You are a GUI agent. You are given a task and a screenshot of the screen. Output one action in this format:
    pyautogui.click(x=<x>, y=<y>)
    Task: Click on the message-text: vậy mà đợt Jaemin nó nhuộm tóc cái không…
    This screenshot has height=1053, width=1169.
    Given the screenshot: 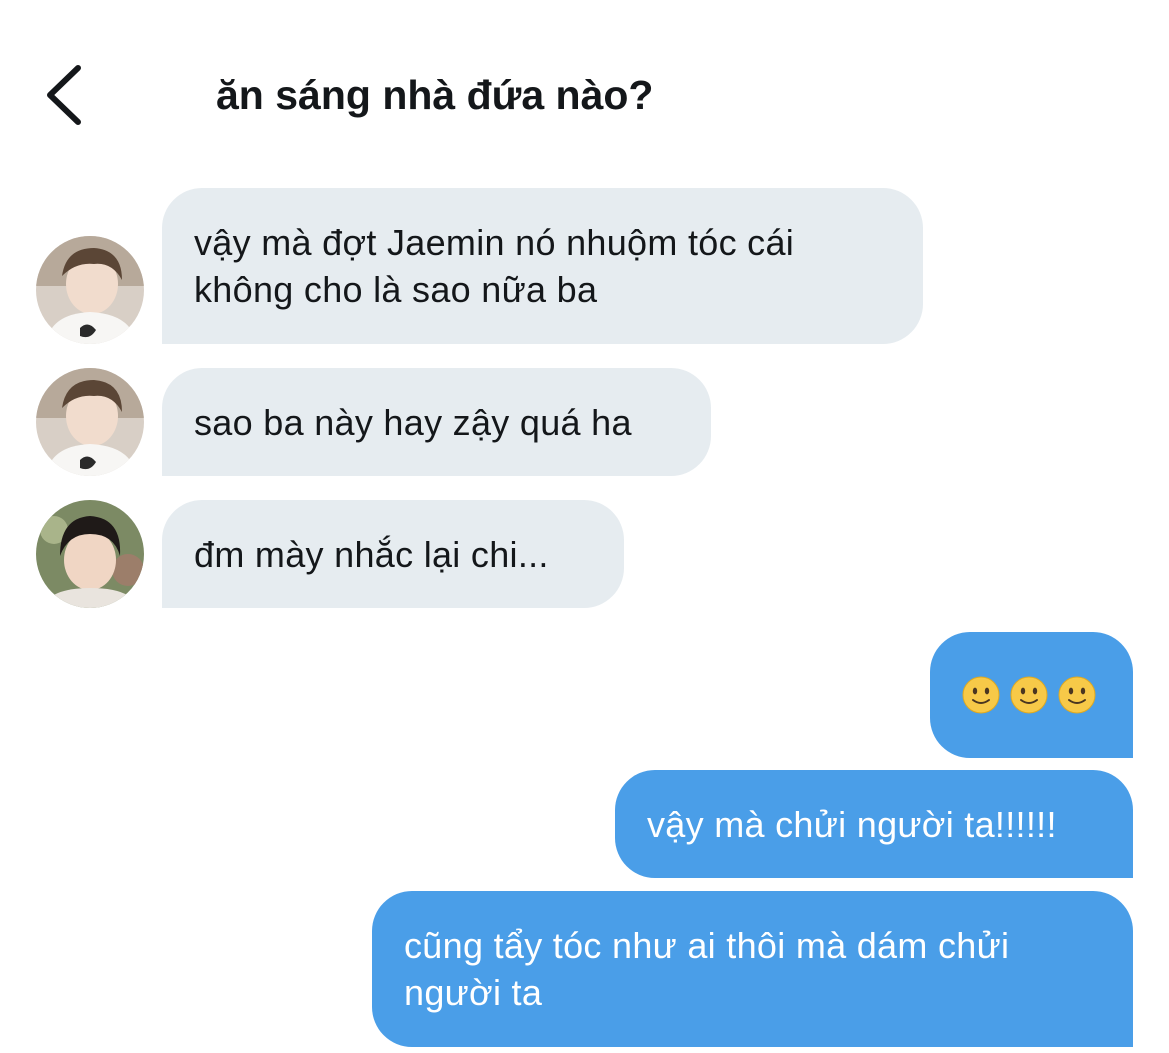 What is the action you would take?
    pyautogui.click(x=494, y=266)
    